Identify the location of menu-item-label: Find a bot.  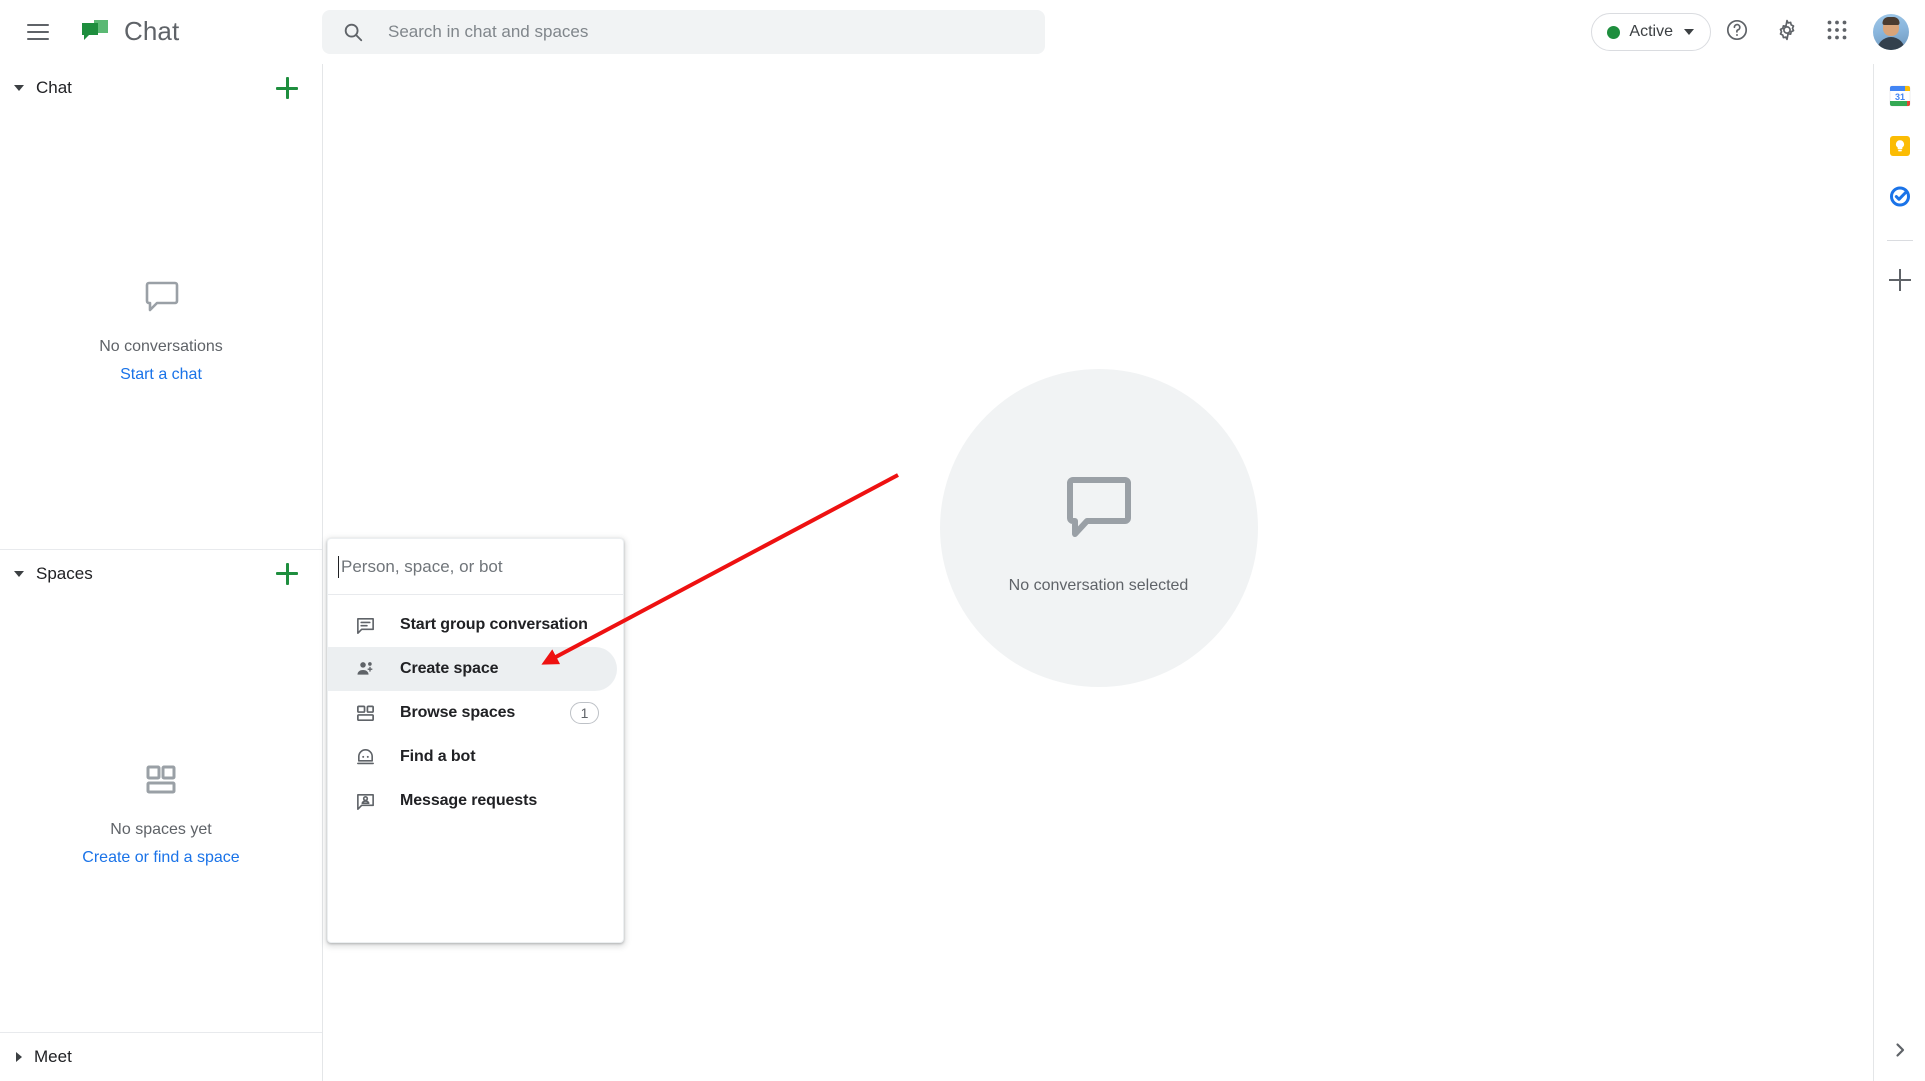
(438, 756).